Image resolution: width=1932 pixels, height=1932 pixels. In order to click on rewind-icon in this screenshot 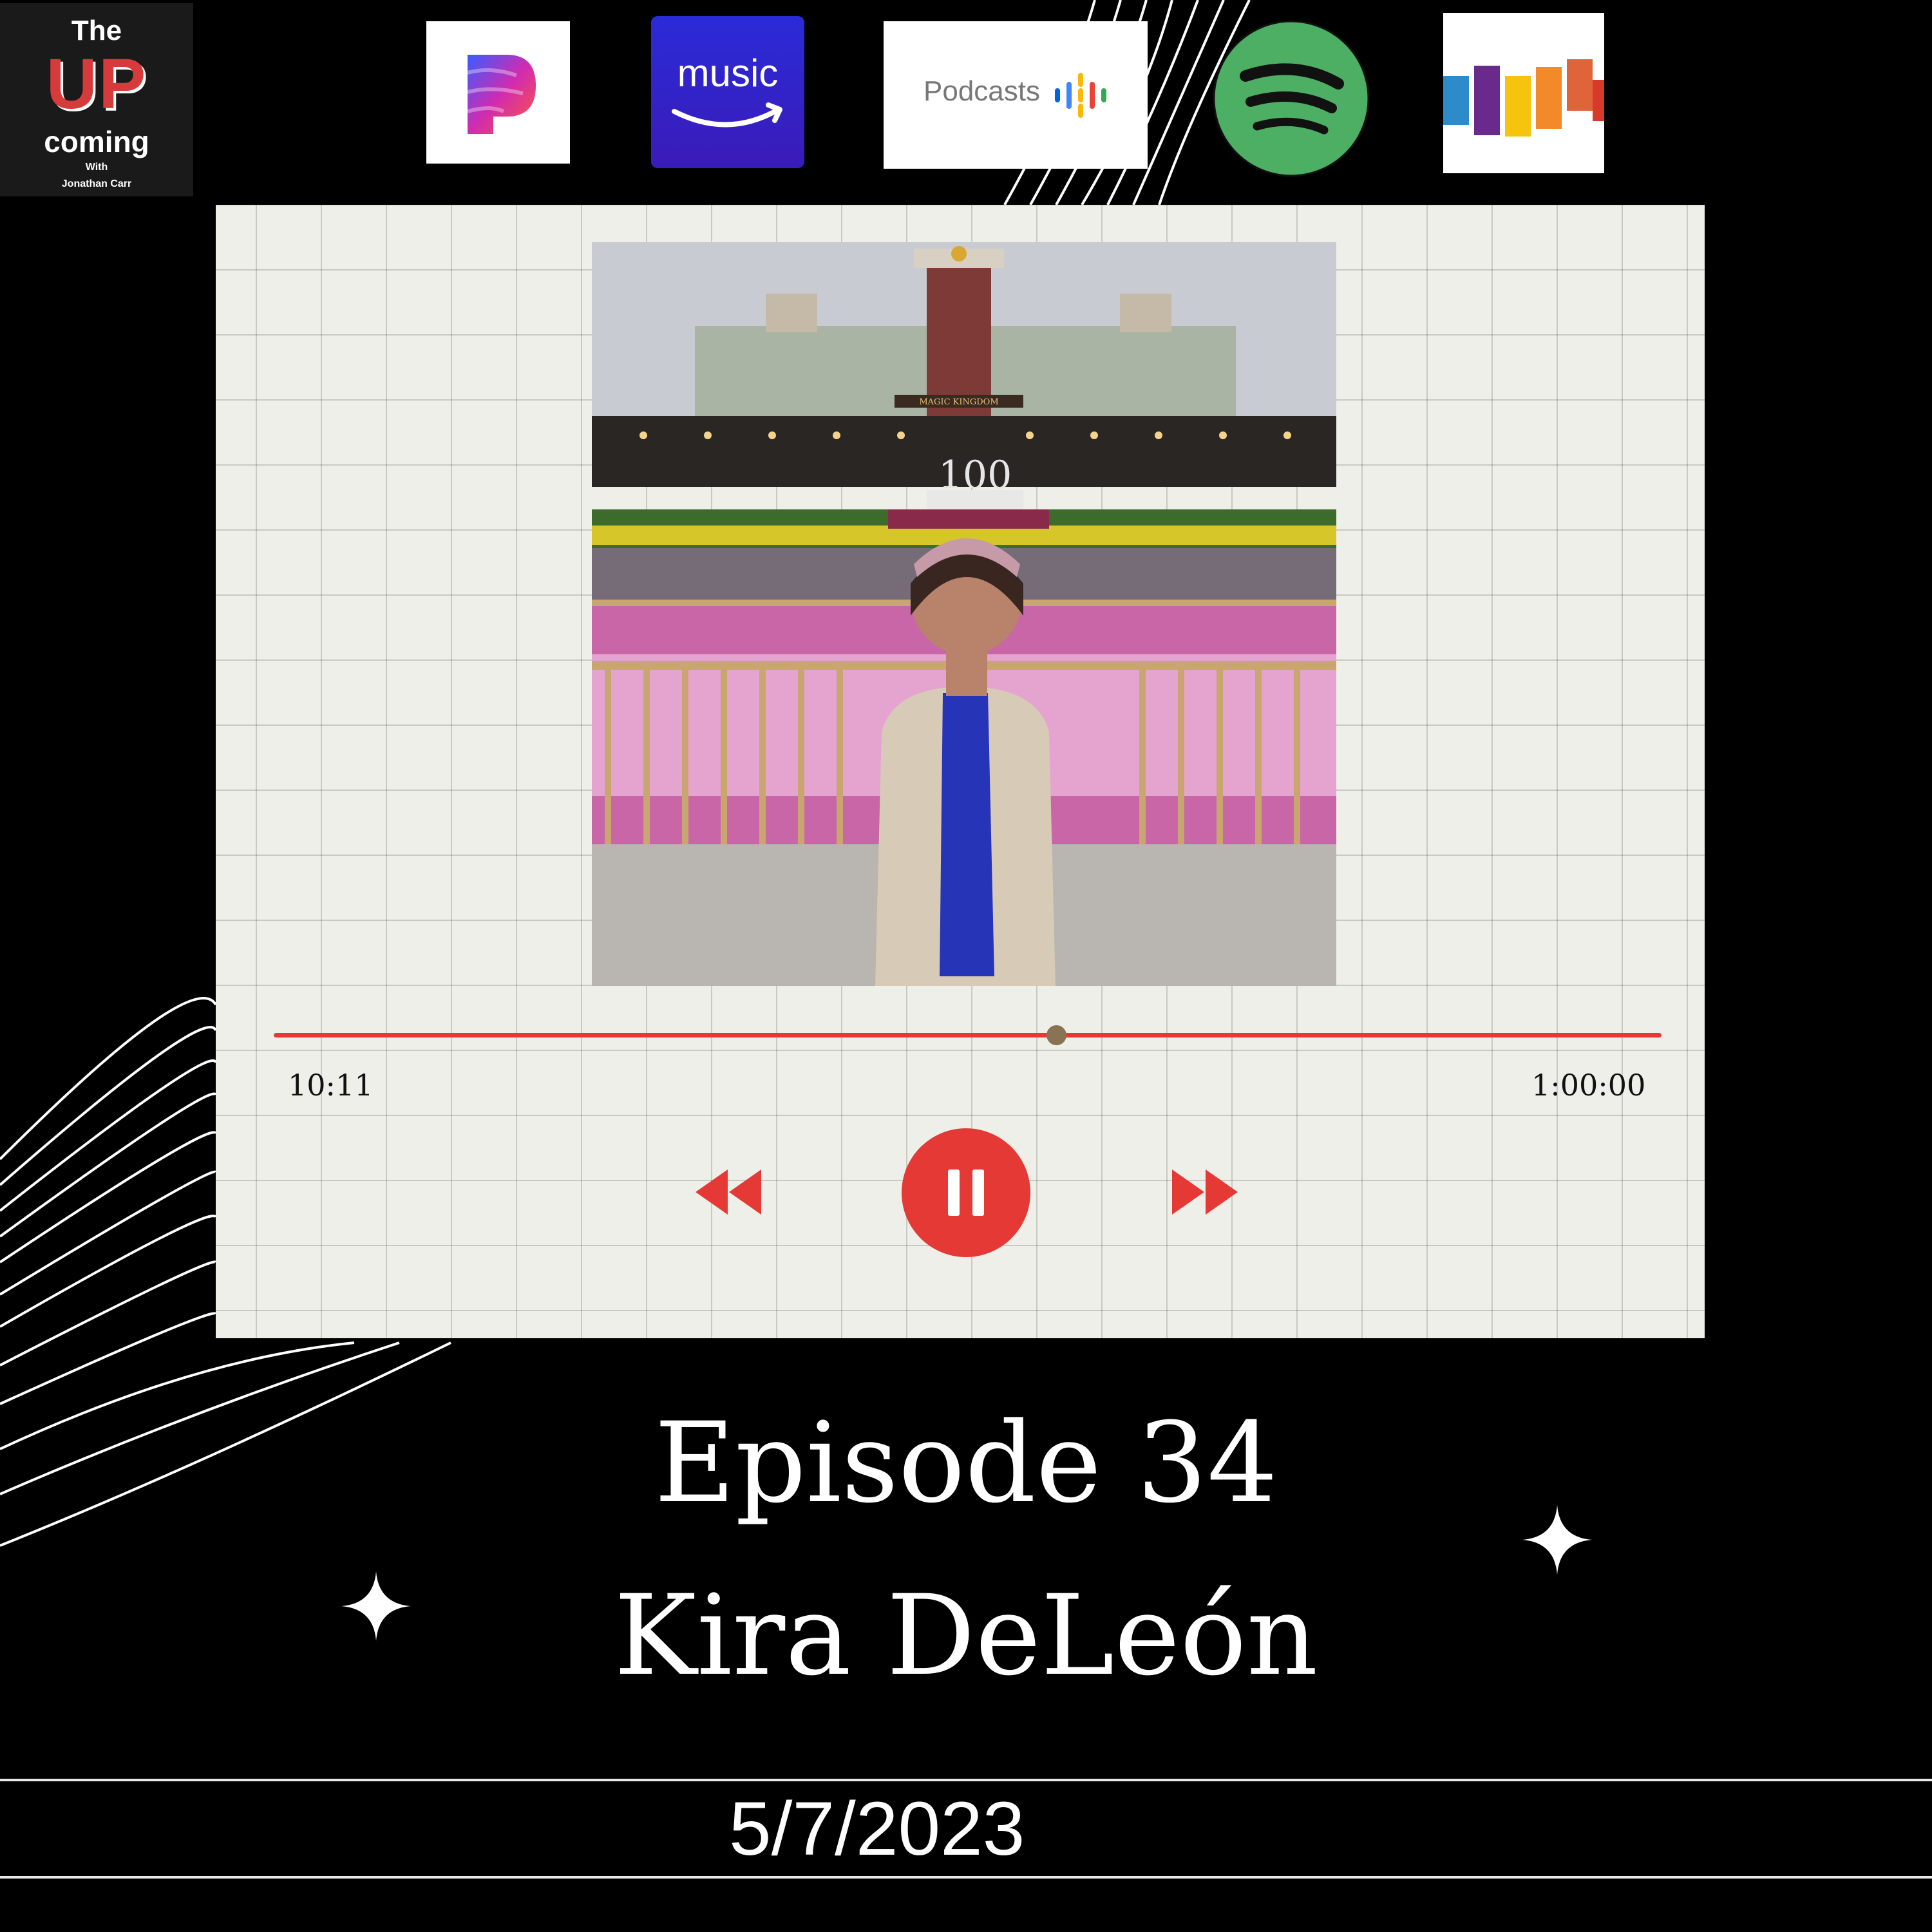, I will do `click(728, 1192)`.